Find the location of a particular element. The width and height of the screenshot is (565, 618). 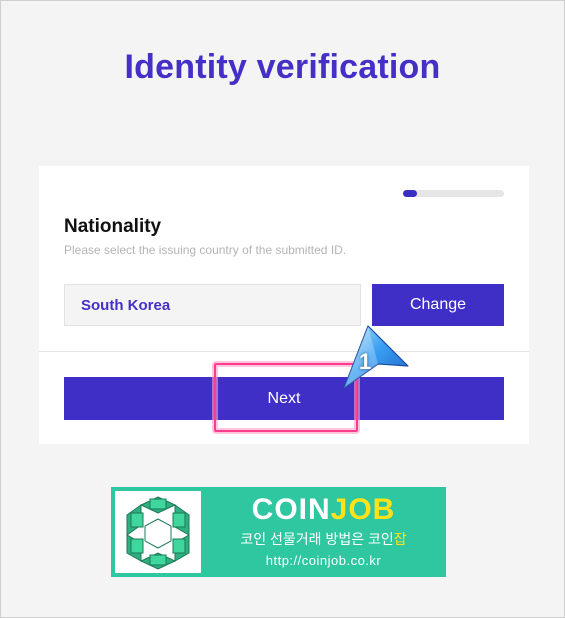

tagline-highlight: 잡 is located at coordinates (400, 539).